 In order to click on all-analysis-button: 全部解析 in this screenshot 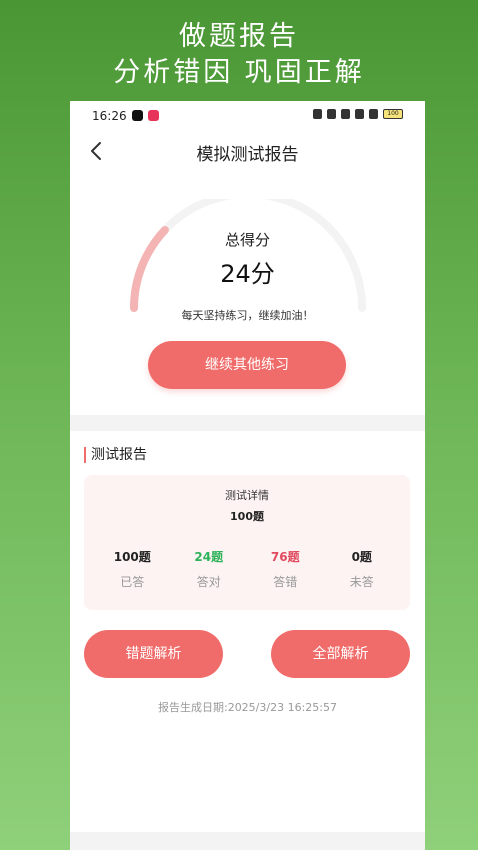, I will do `click(340, 654)`.